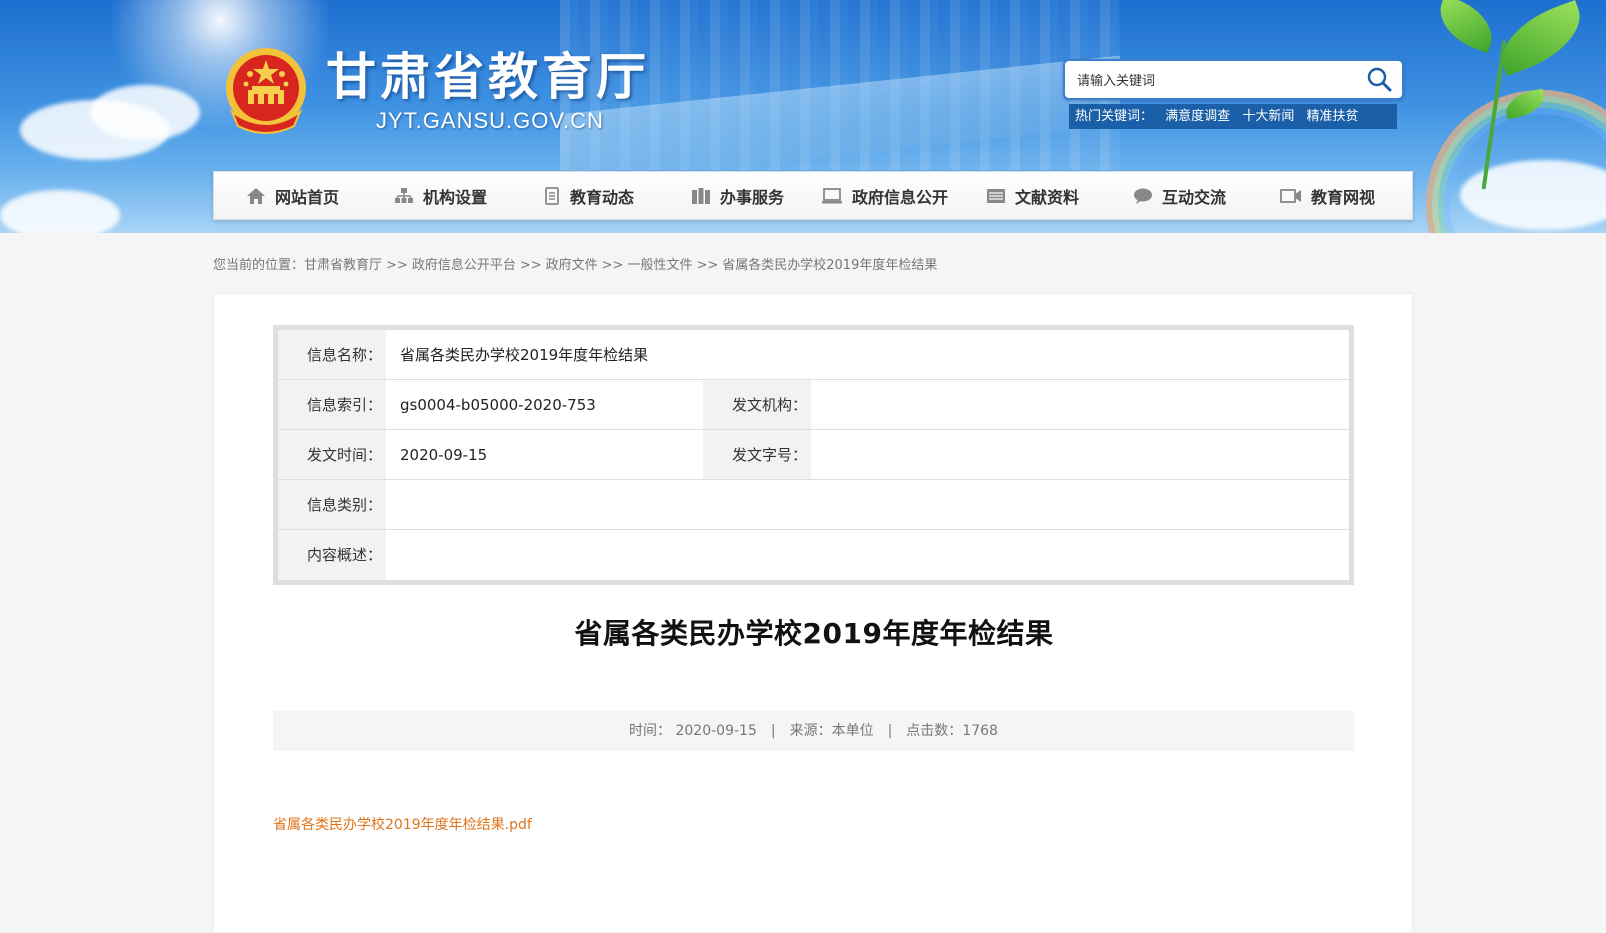  I want to click on info-label: 发文时间：, so click(332, 454).